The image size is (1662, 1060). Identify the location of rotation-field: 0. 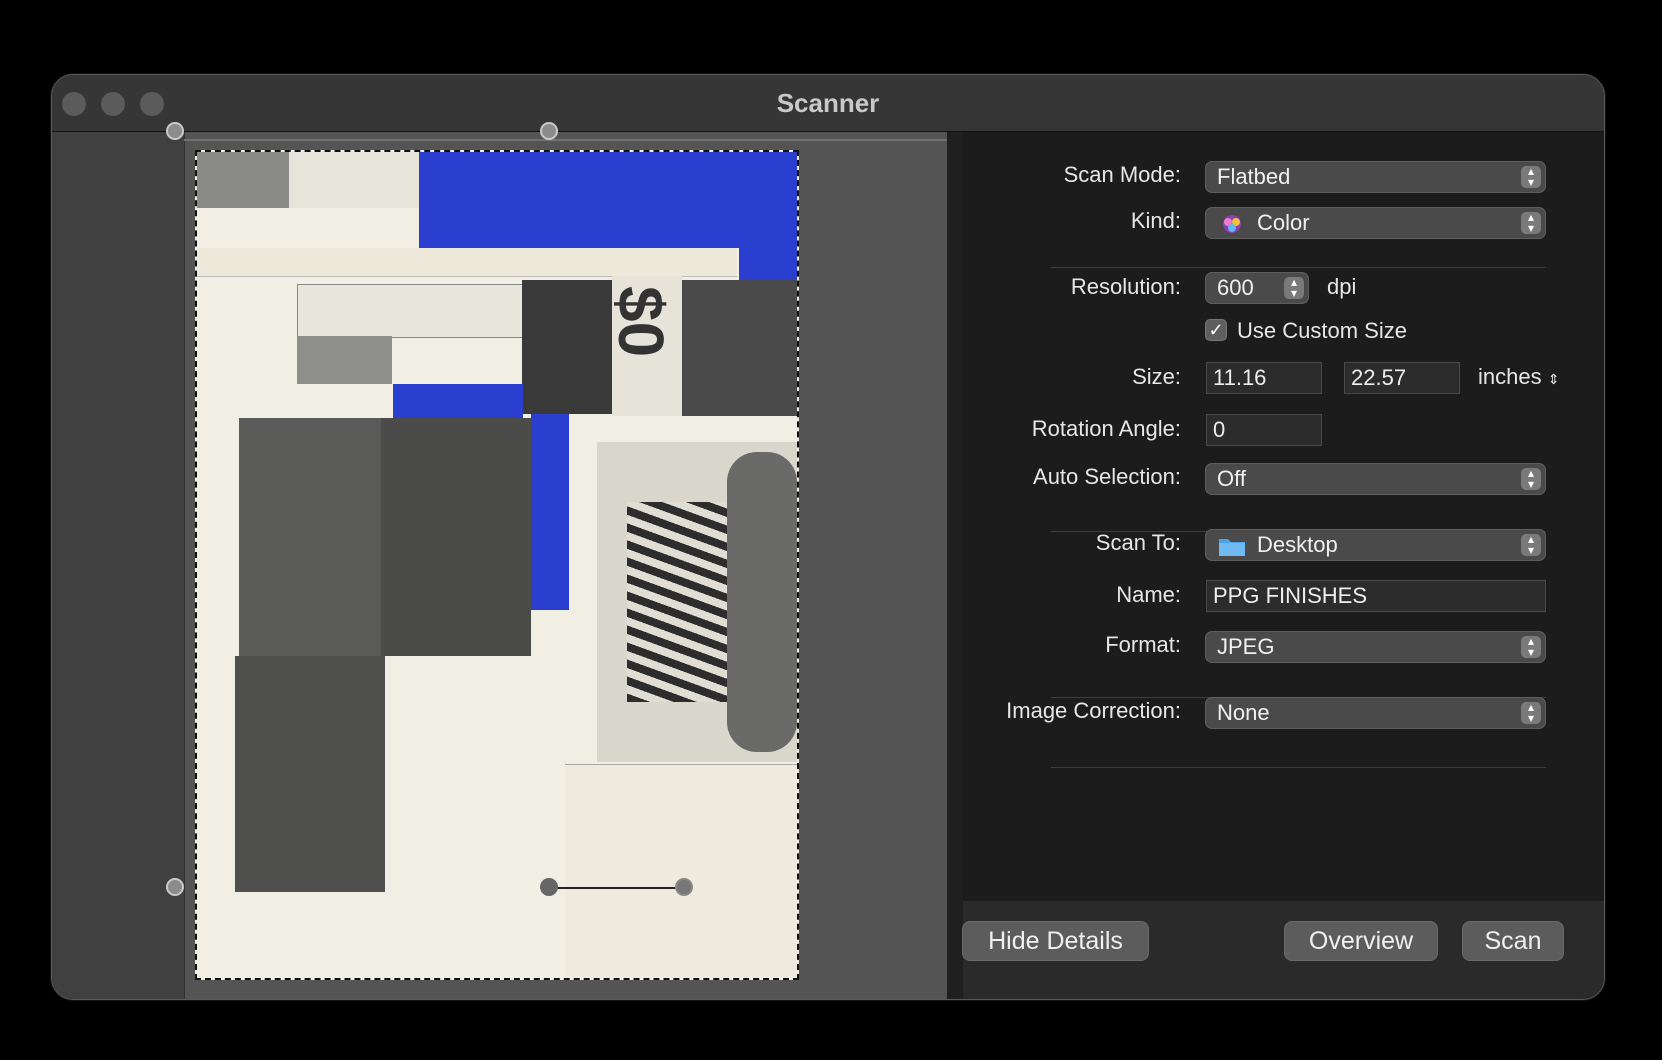
(1264, 430).